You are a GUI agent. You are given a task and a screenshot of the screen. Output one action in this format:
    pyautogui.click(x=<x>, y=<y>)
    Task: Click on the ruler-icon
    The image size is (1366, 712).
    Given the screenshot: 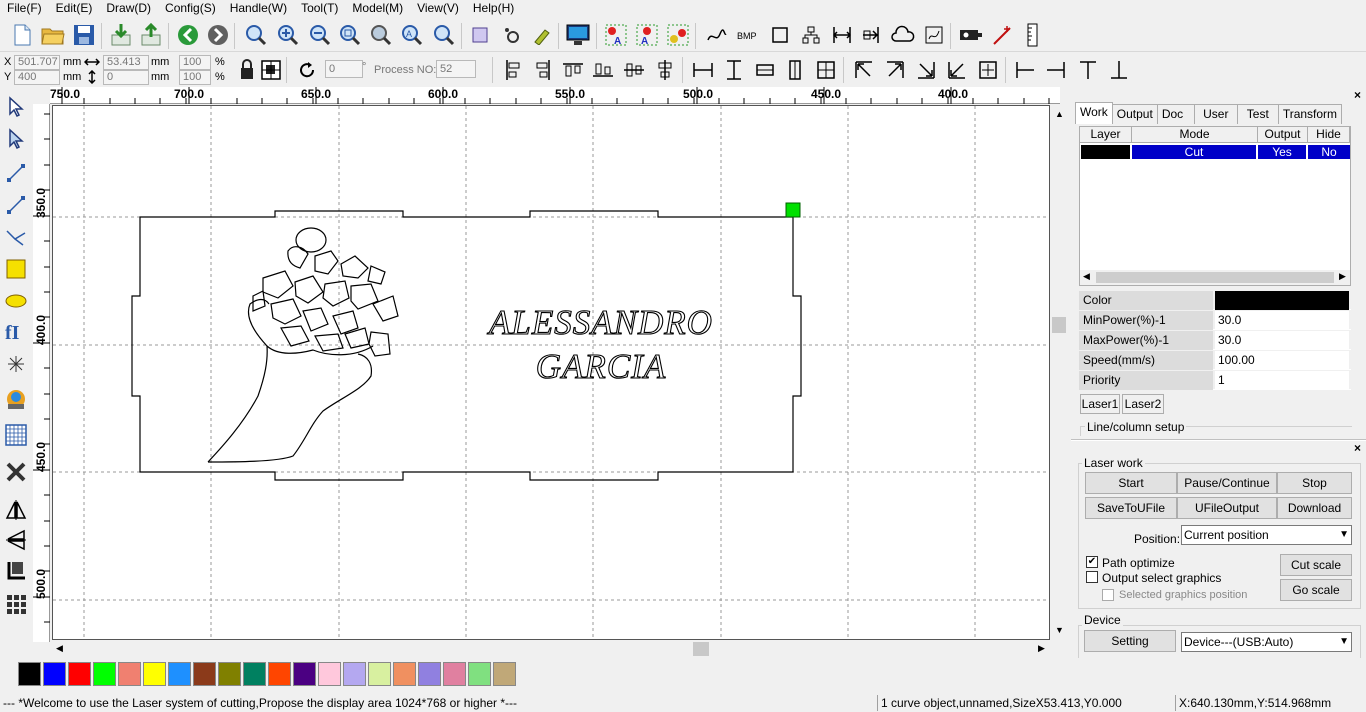 What is the action you would take?
    pyautogui.click(x=1033, y=35)
    